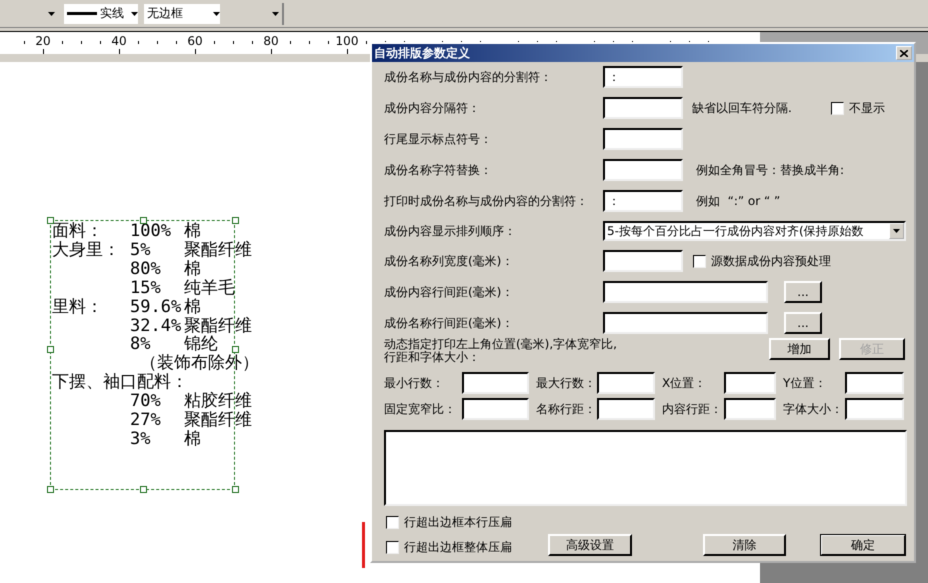 This screenshot has width=928, height=583. Describe the element at coordinates (863, 545) in the screenshot. I see `ok-button: 确定` at that location.